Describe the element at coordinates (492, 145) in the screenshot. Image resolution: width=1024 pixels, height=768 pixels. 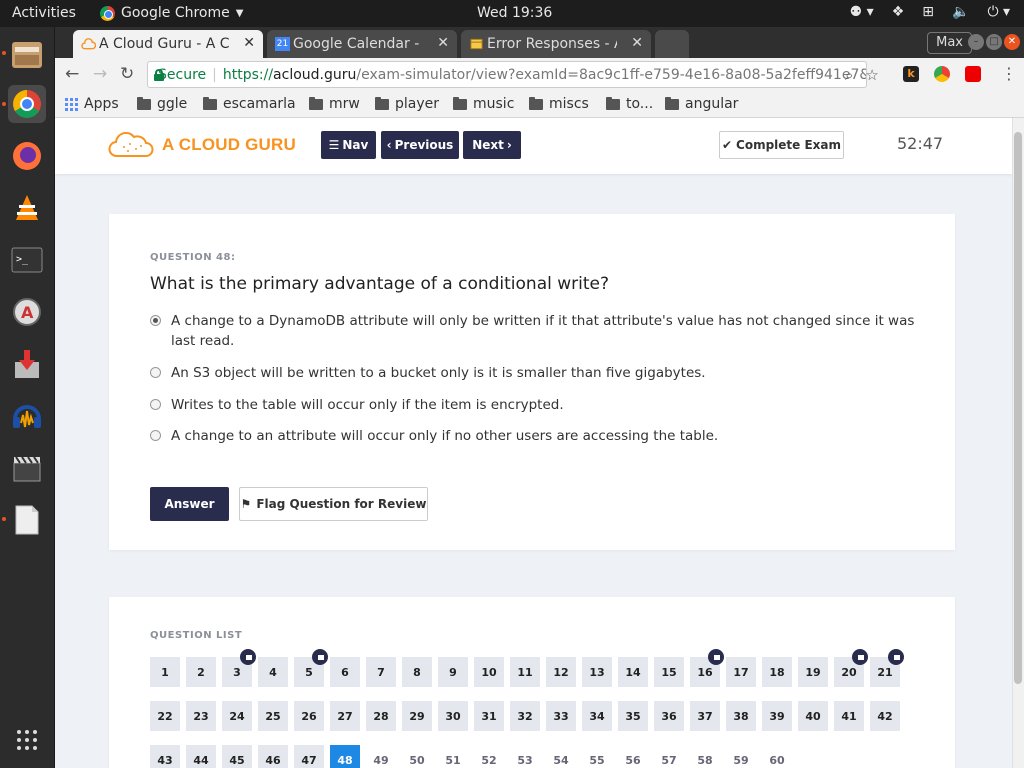
I see `next-button: Next ›` at that location.